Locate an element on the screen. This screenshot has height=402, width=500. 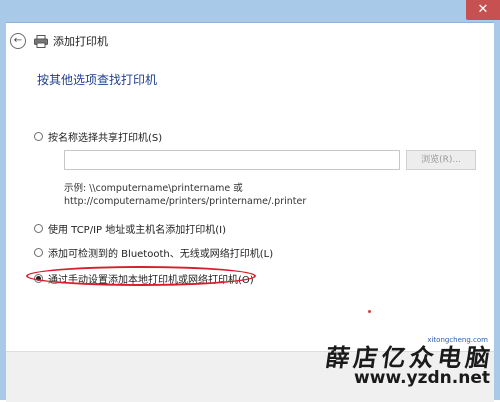
section-title: 按其他选项查找打印机 is located at coordinates (97, 80).